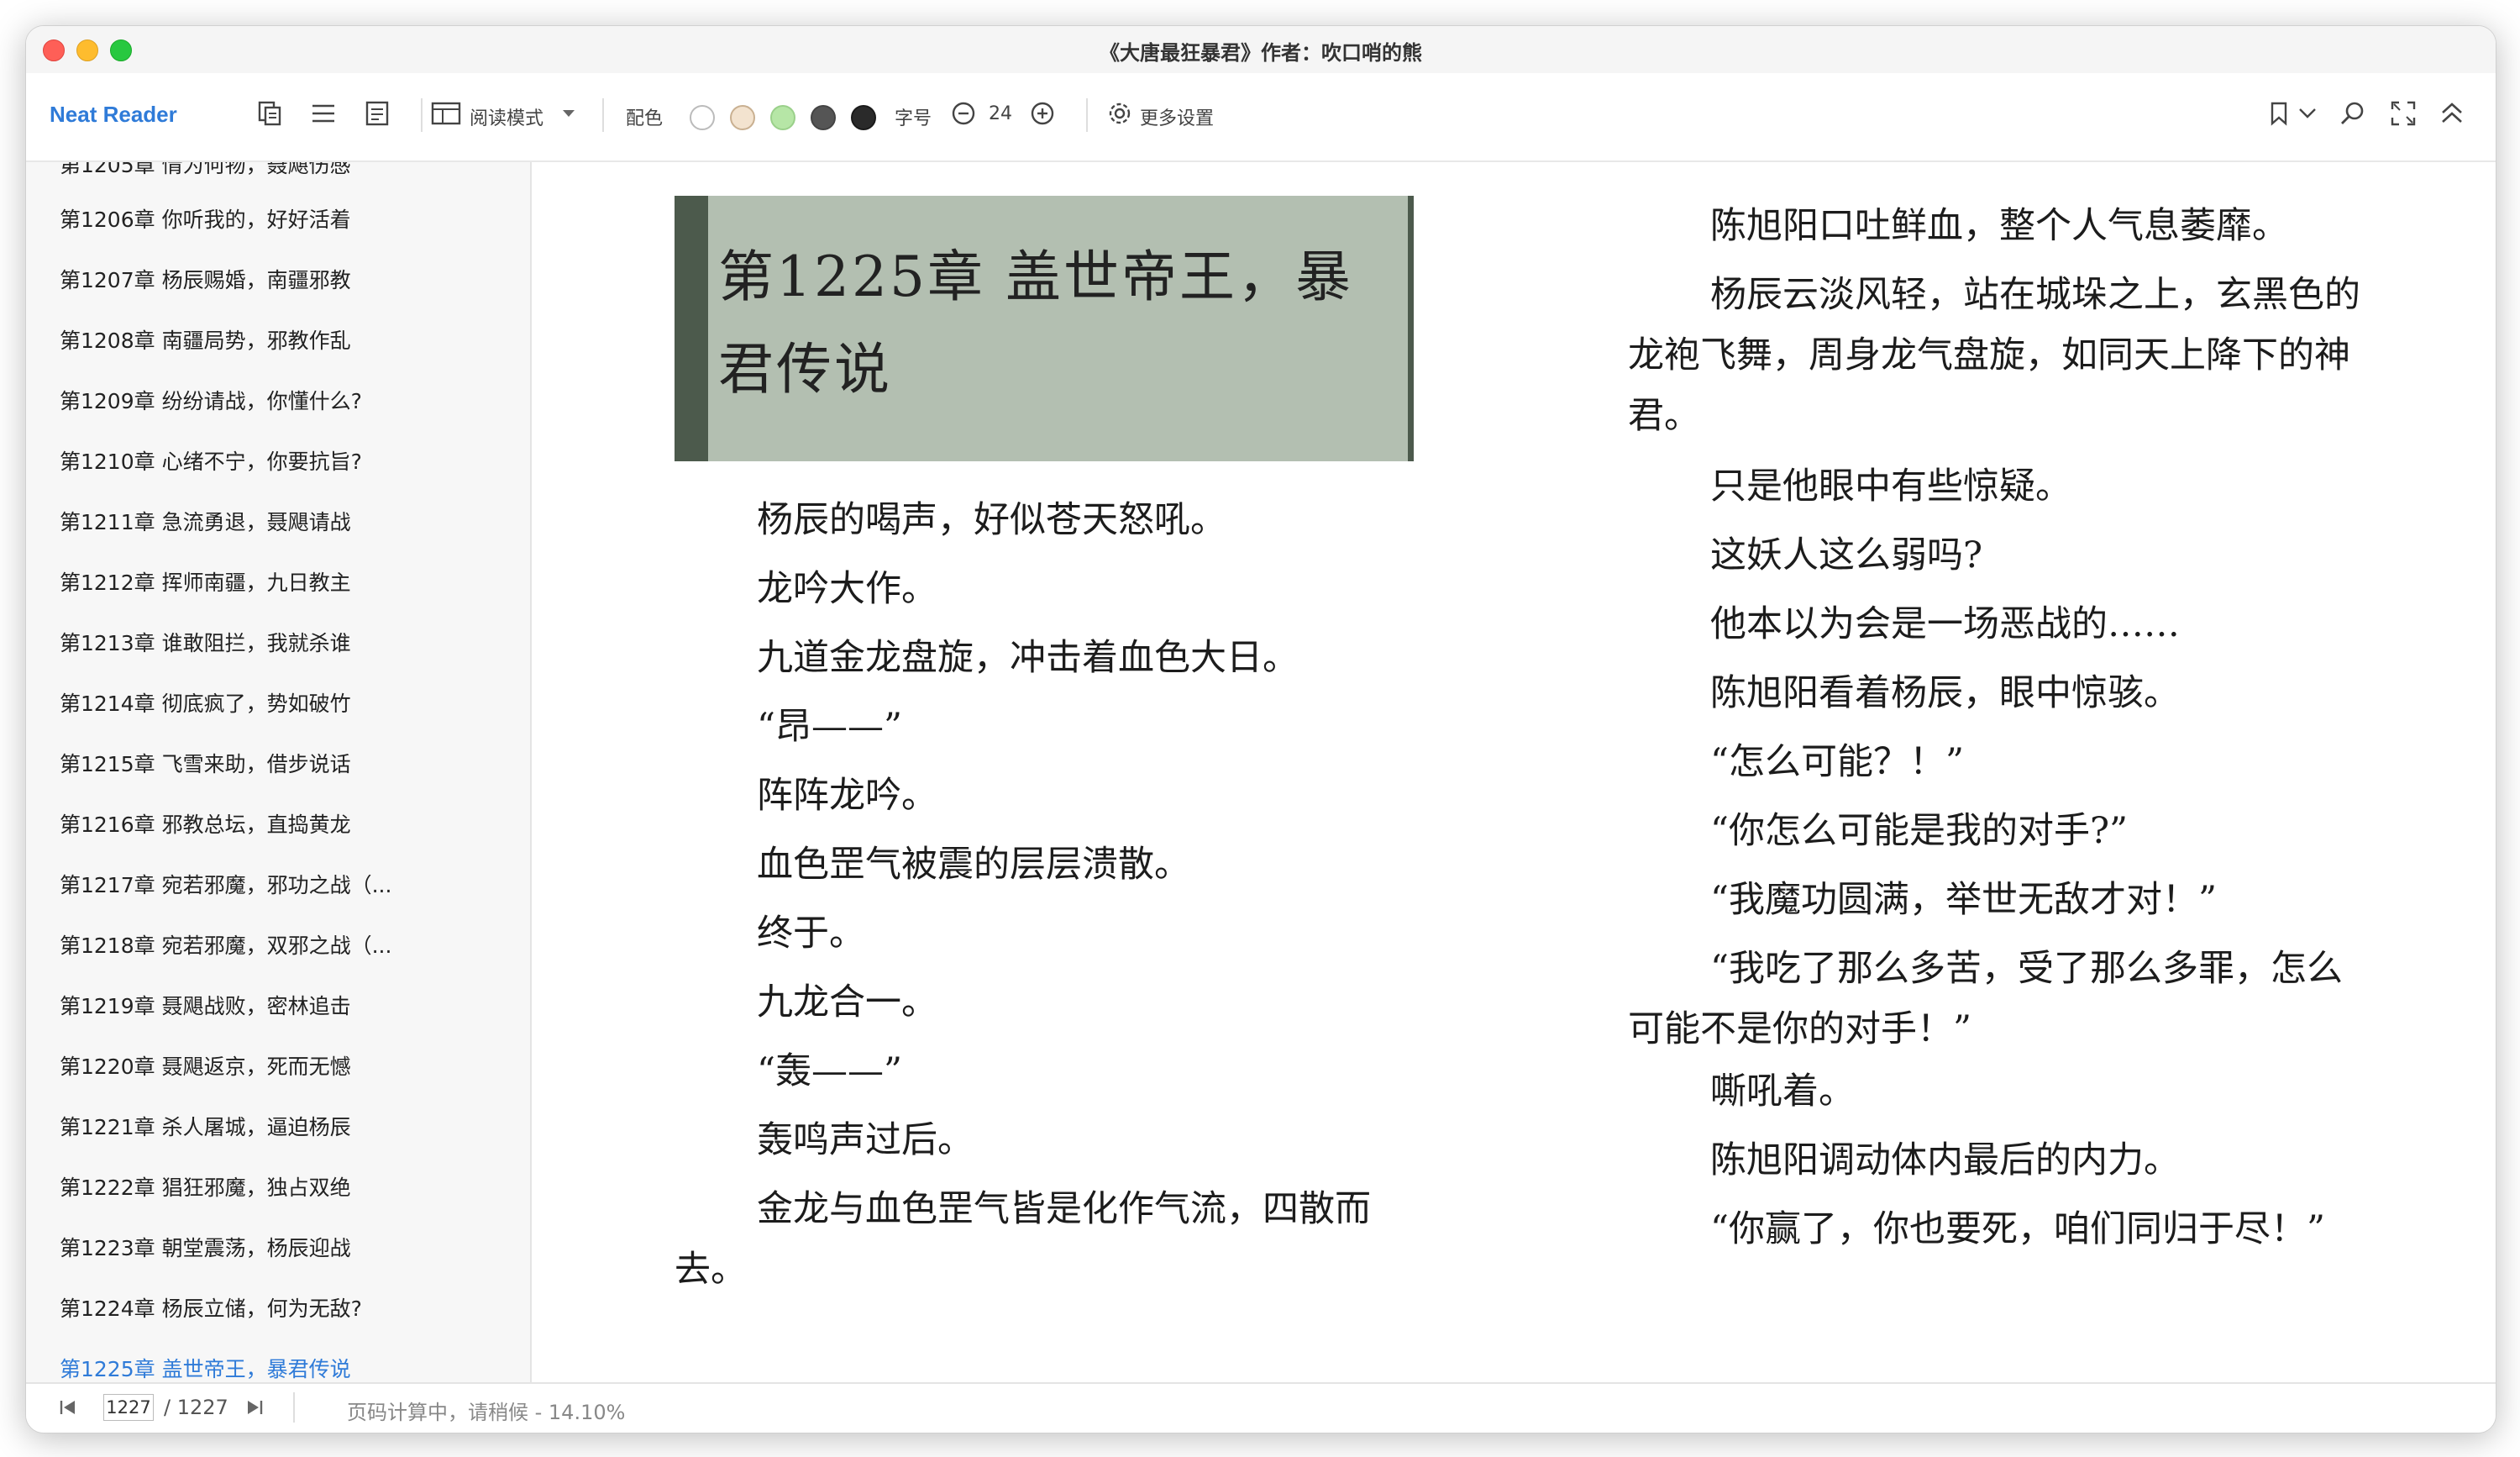  Describe the element at coordinates (742, 118) in the screenshot. I see `color-swatch-sepia` at that location.